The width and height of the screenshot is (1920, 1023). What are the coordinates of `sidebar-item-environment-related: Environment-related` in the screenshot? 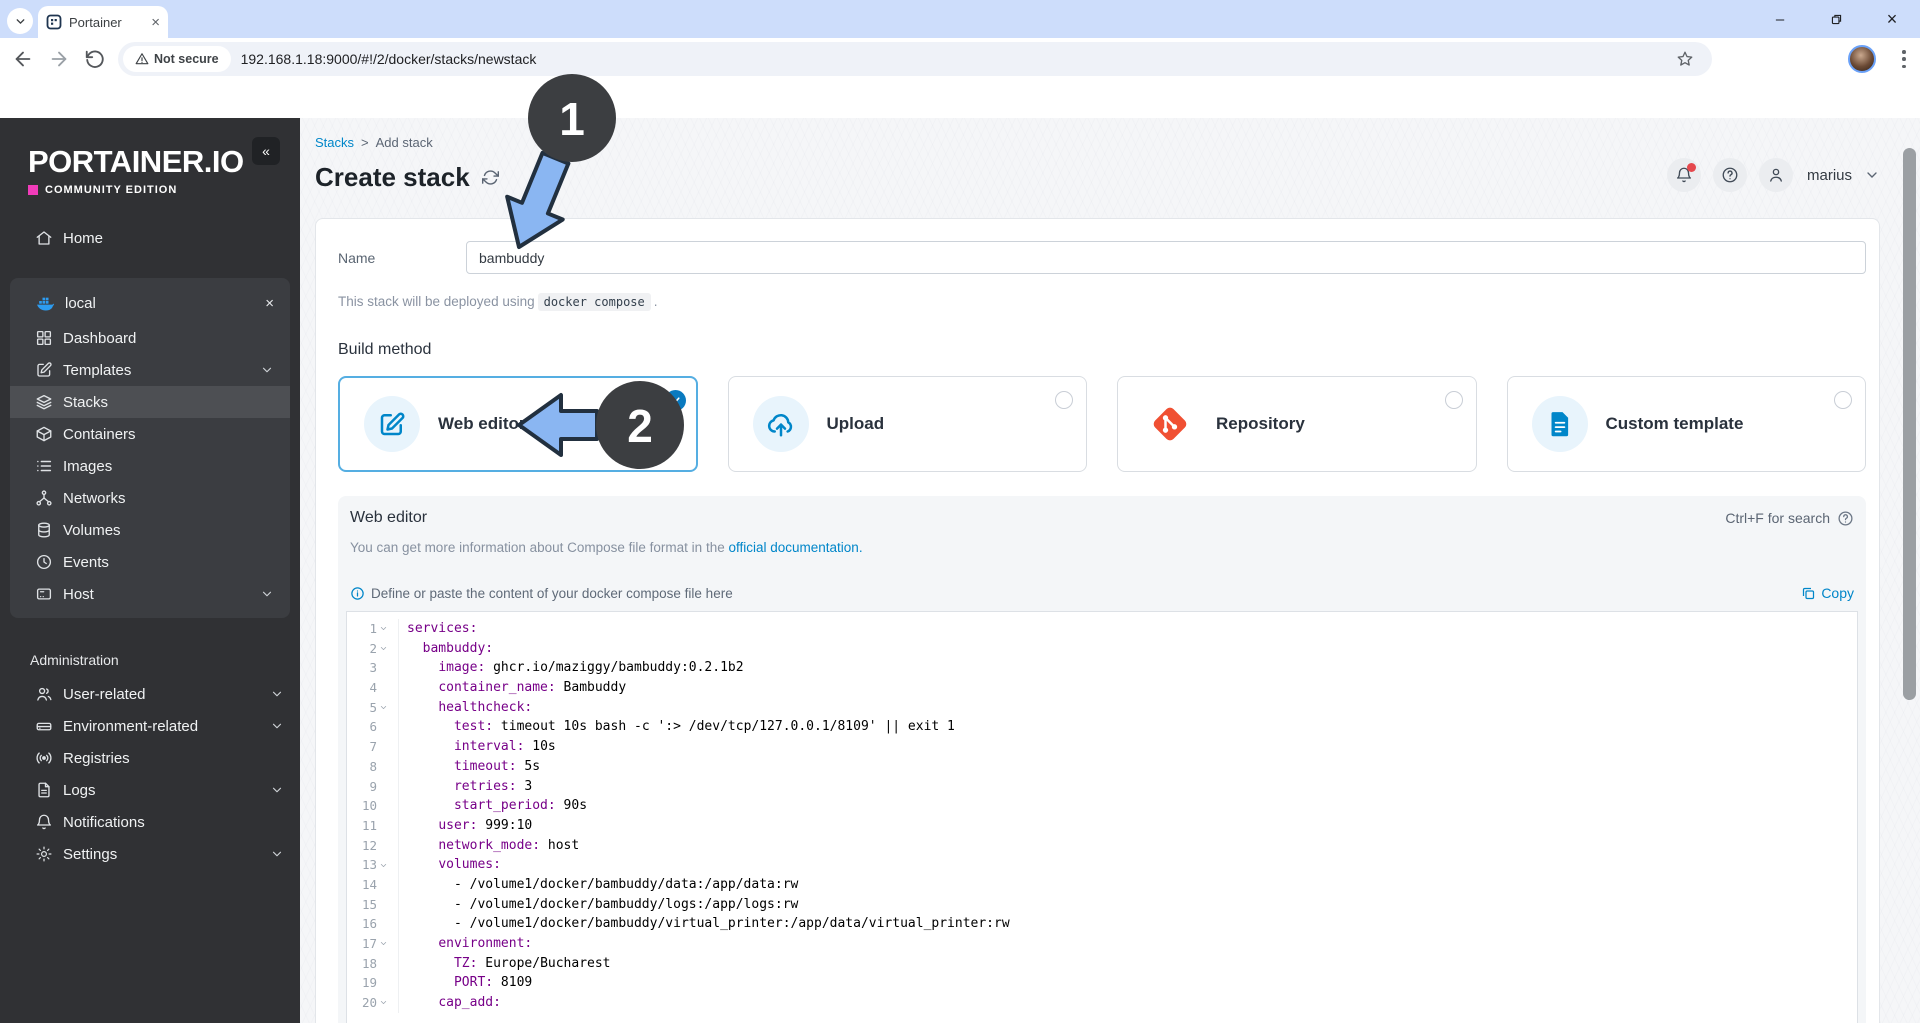 It's located at (150, 726).